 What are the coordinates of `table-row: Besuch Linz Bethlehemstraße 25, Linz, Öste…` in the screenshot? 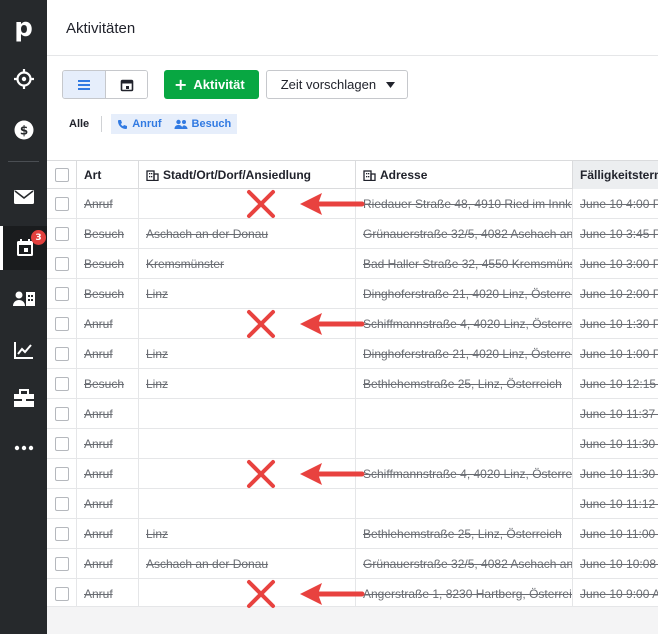 It's located at (352, 384).